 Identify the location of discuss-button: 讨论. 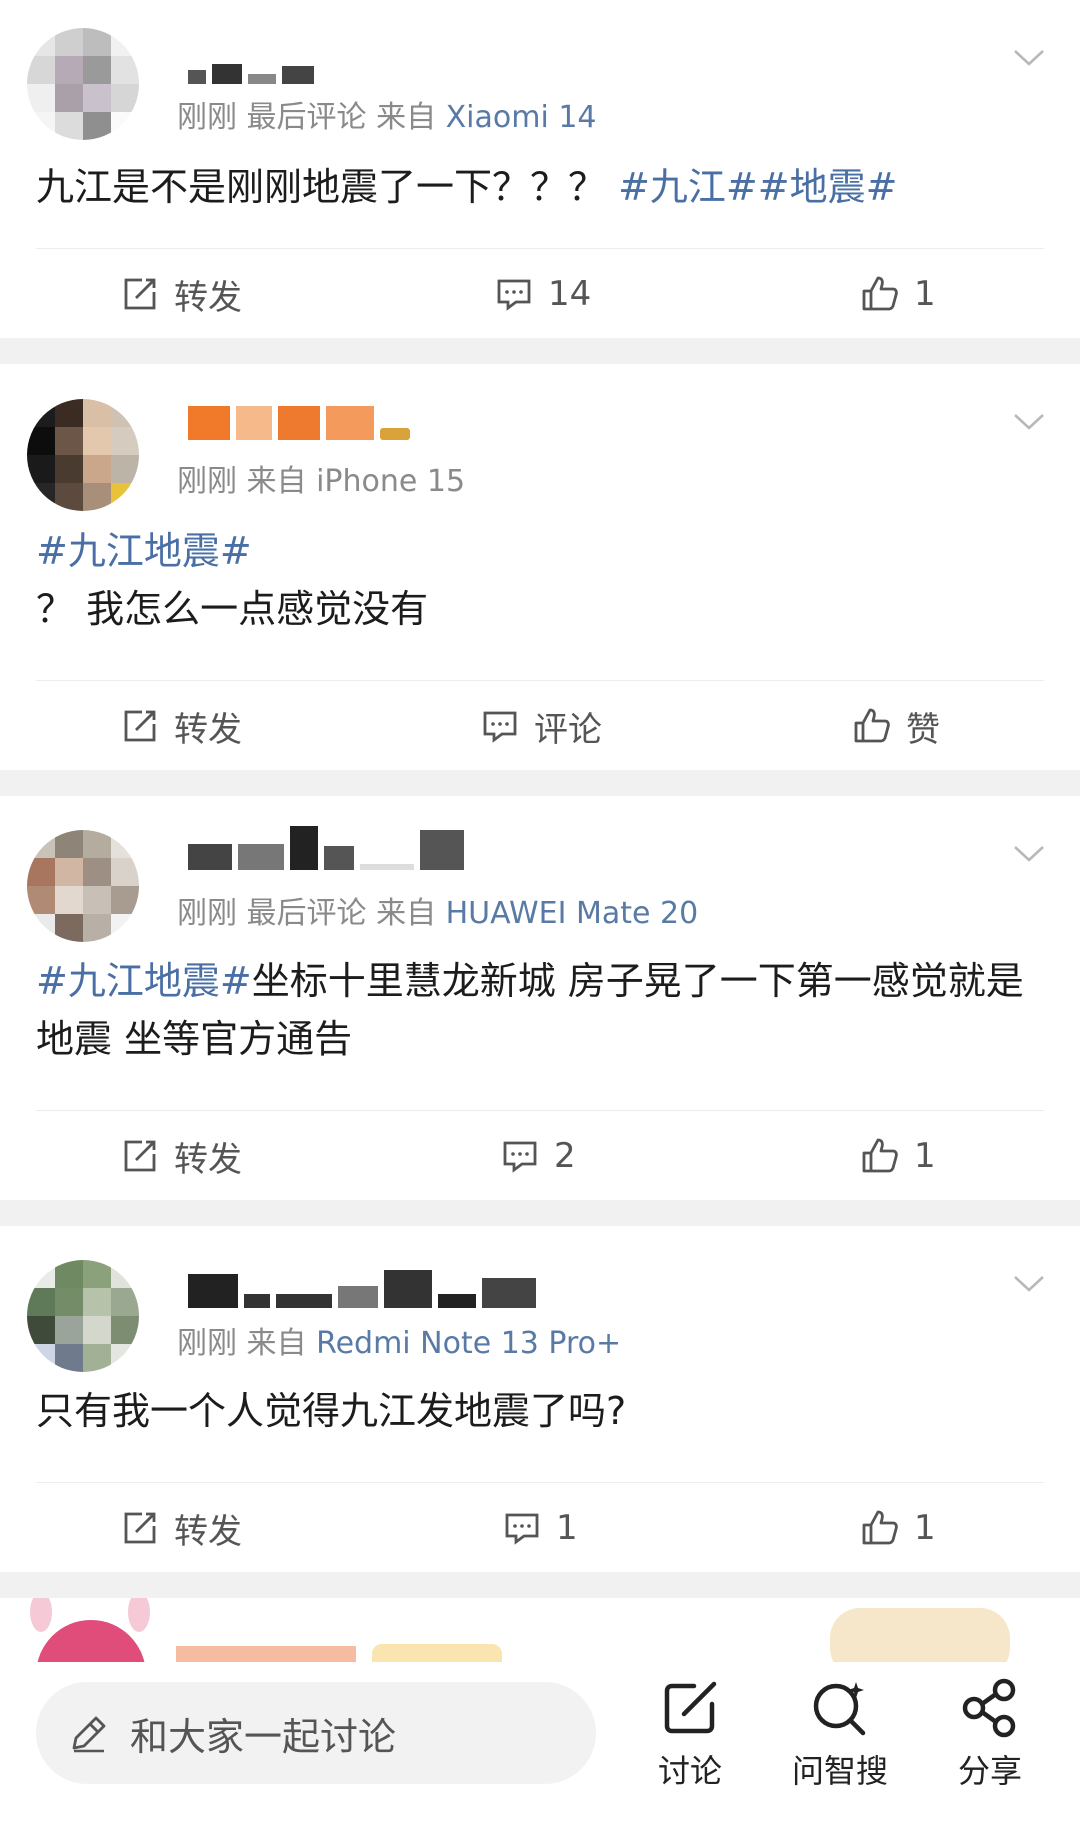
(690, 1734).